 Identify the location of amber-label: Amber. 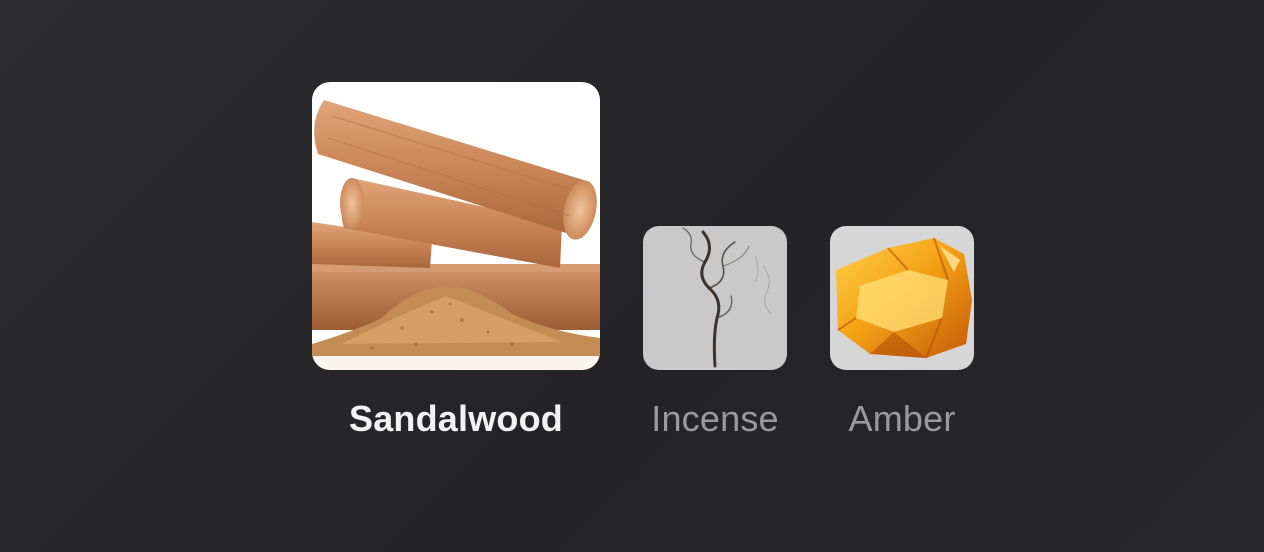
(902, 419).